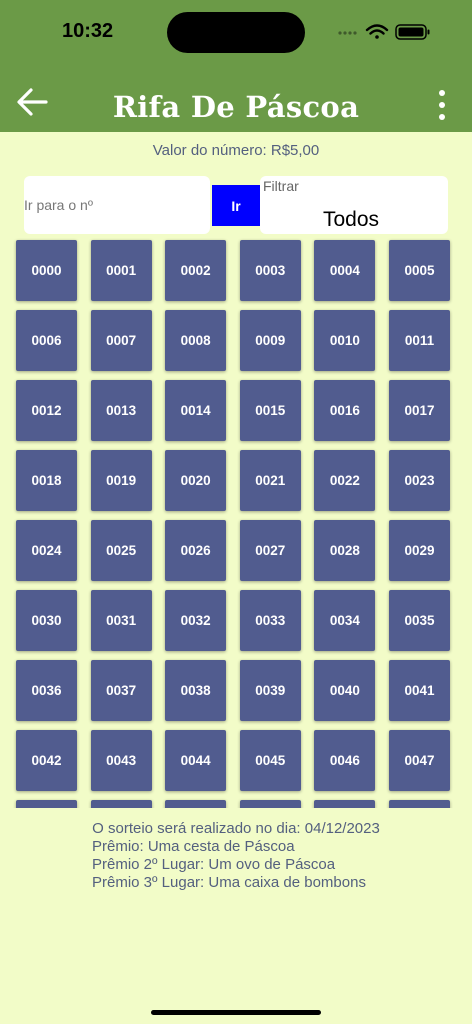 The height and width of the screenshot is (1024, 472). Describe the element at coordinates (419, 270) in the screenshot. I see `raffle-number-cell: 0005` at that location.